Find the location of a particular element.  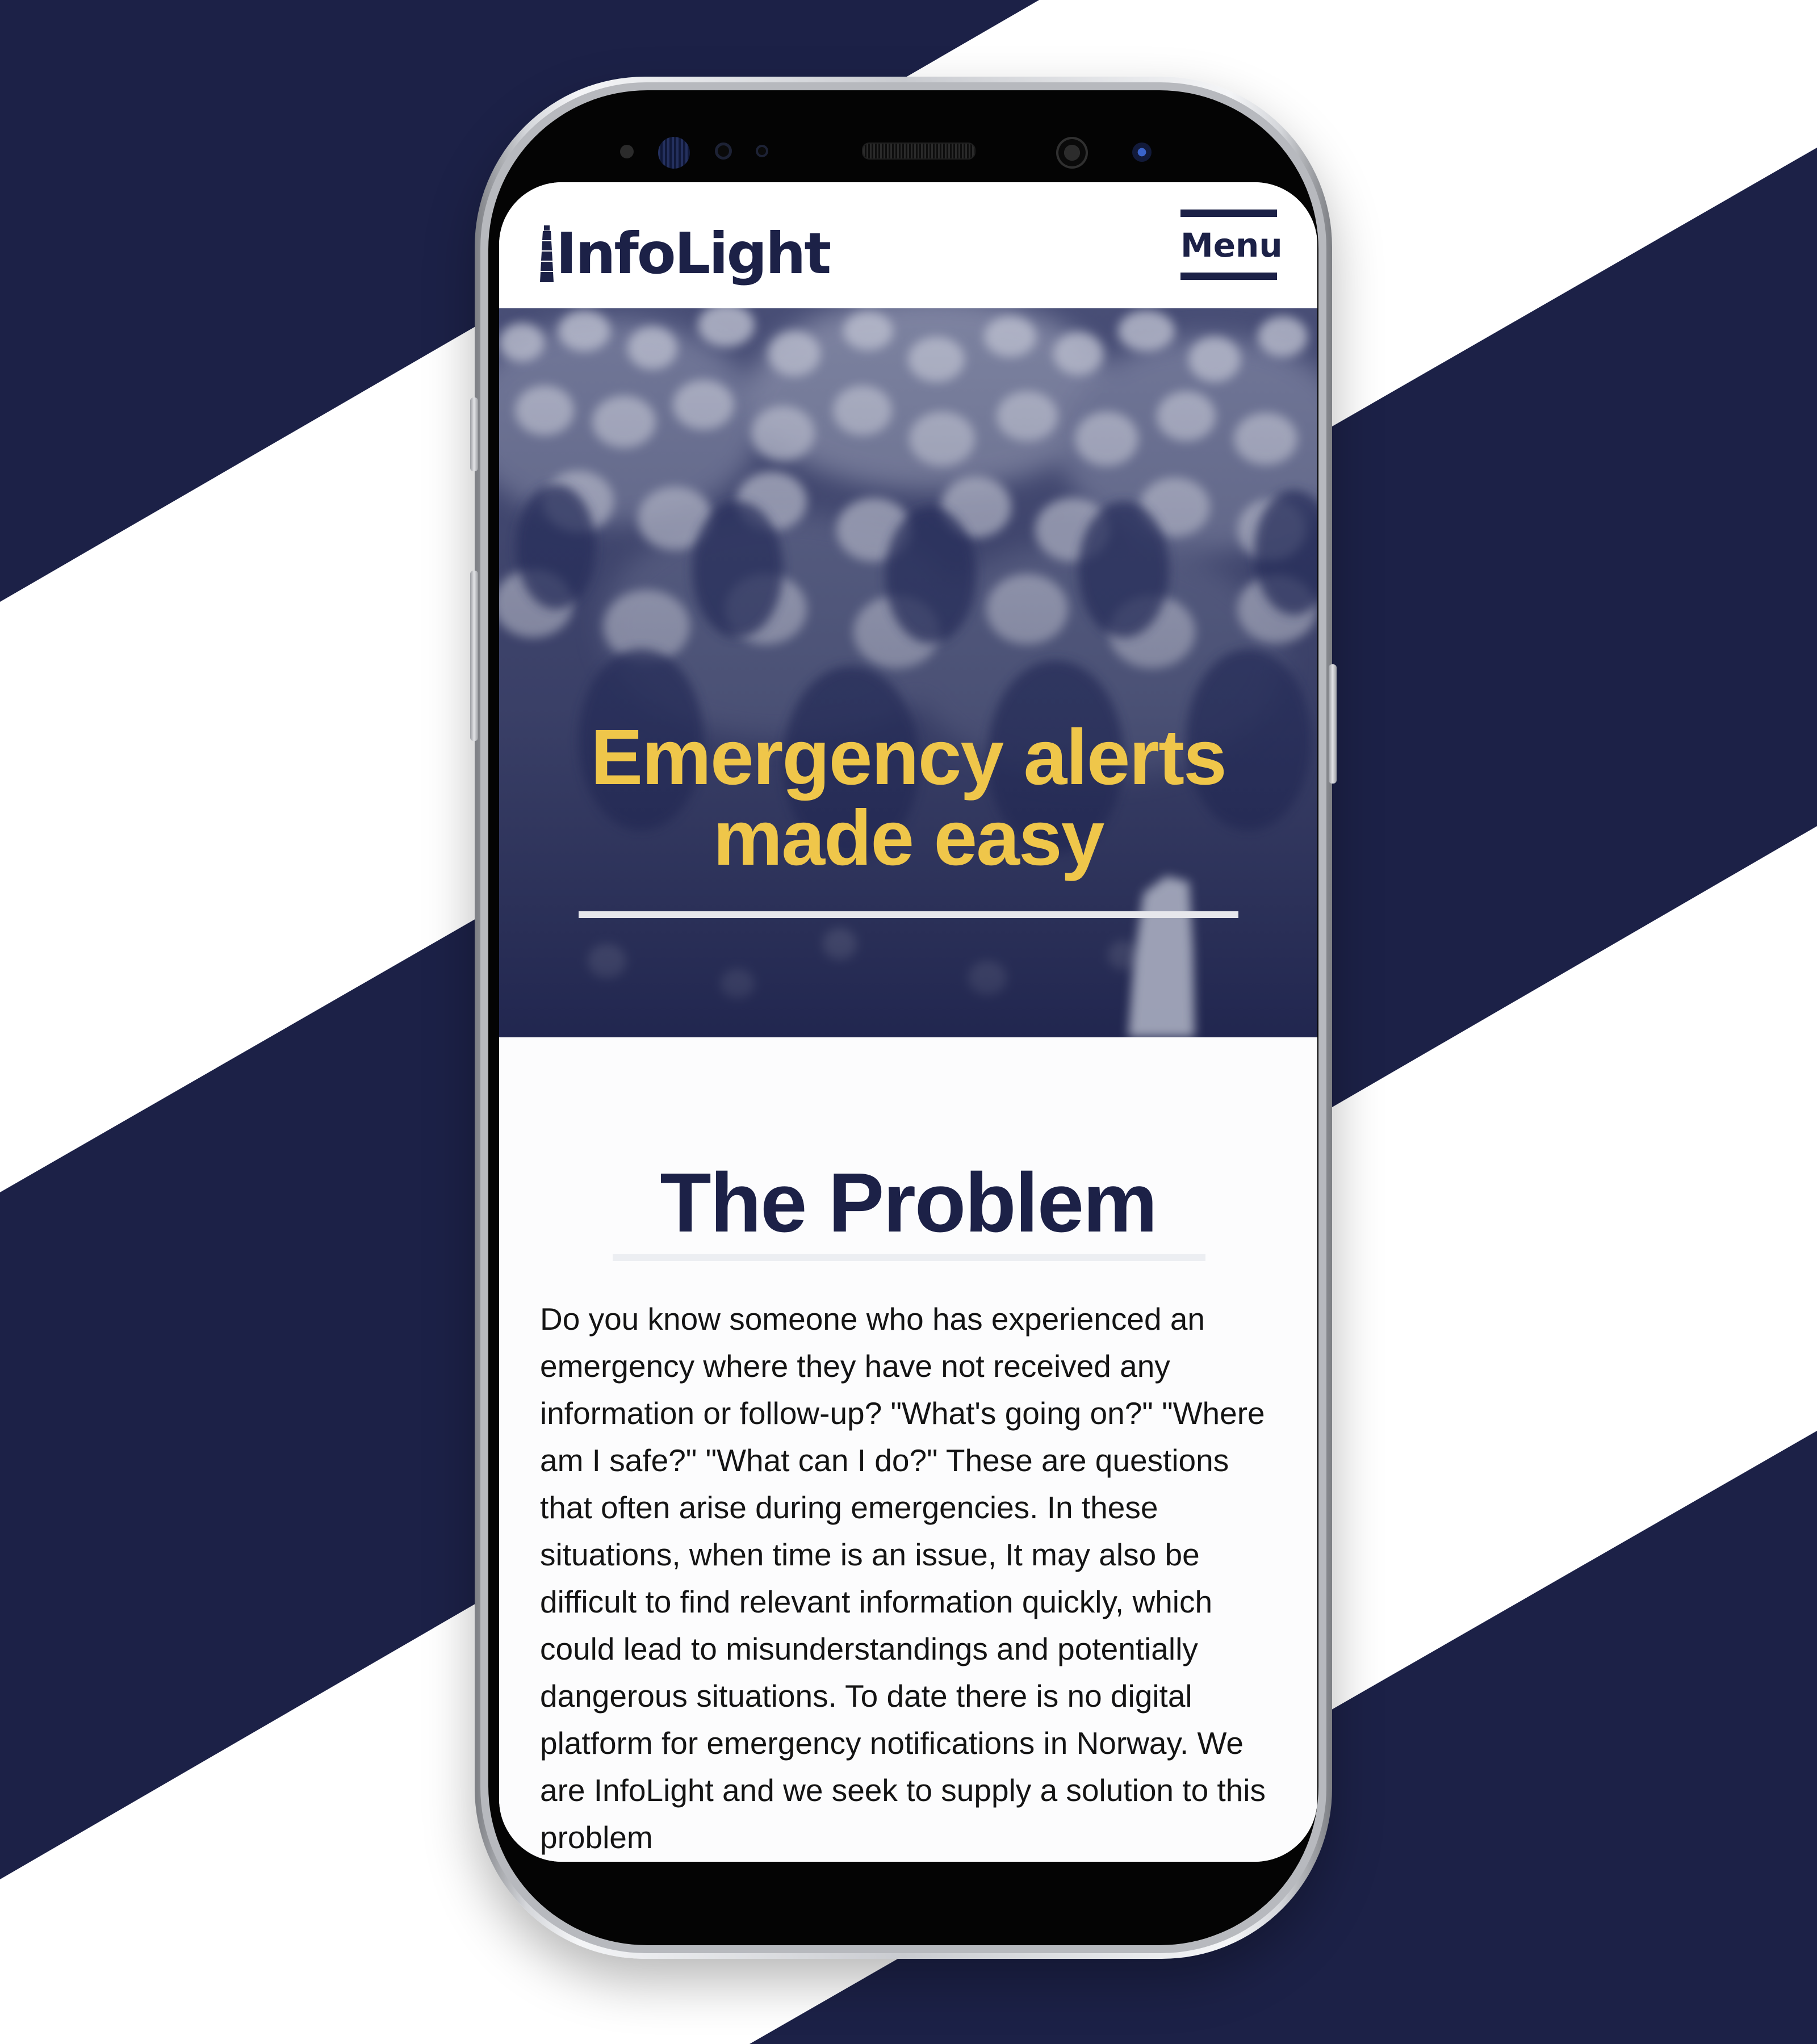

menu-bottom-bar is located at coordinates (1228, 276).